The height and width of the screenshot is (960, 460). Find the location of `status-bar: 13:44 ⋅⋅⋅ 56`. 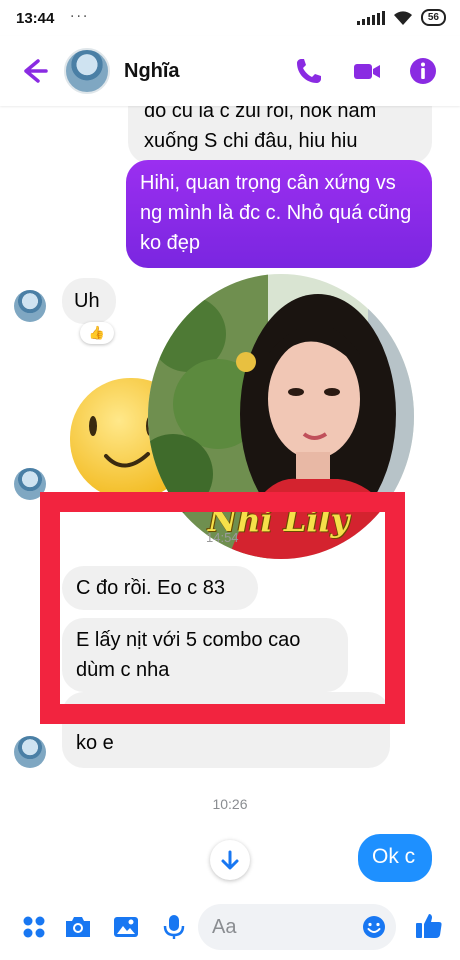

status-bar: 13:44 ⋅⋅⋅ 56 is located at coordinates (230, 18).